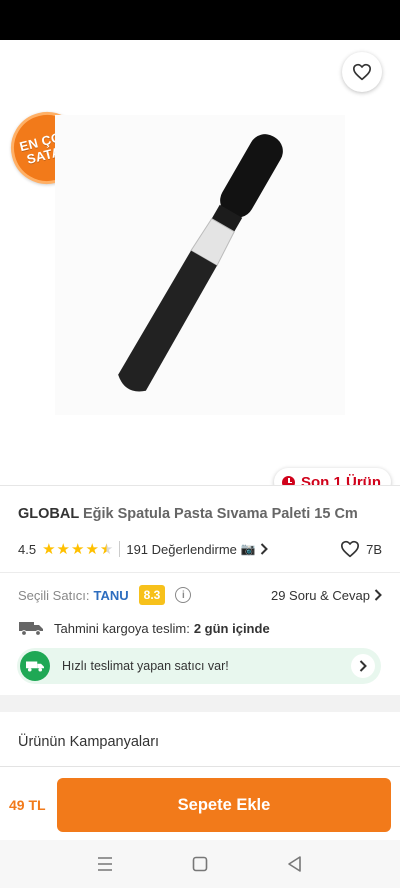  I want to click on share-icon, so click(302, 72).